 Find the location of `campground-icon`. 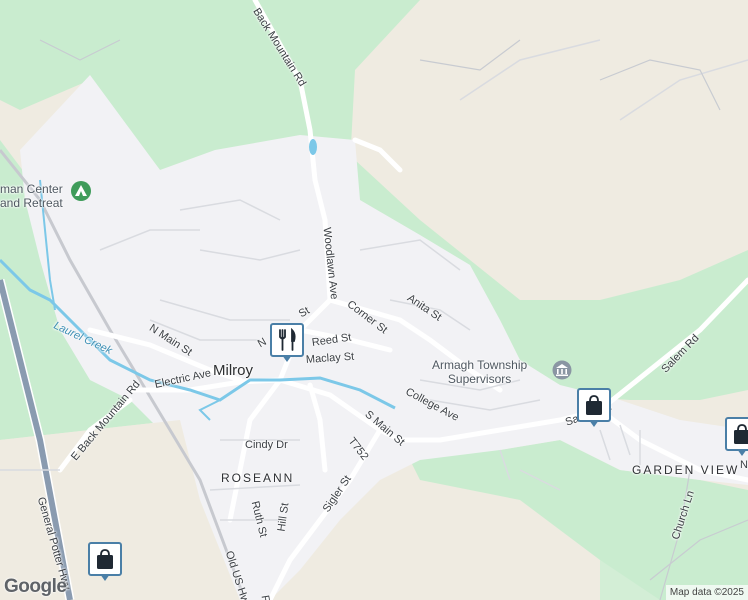

campground-icon is located at coordinates (81, 191).